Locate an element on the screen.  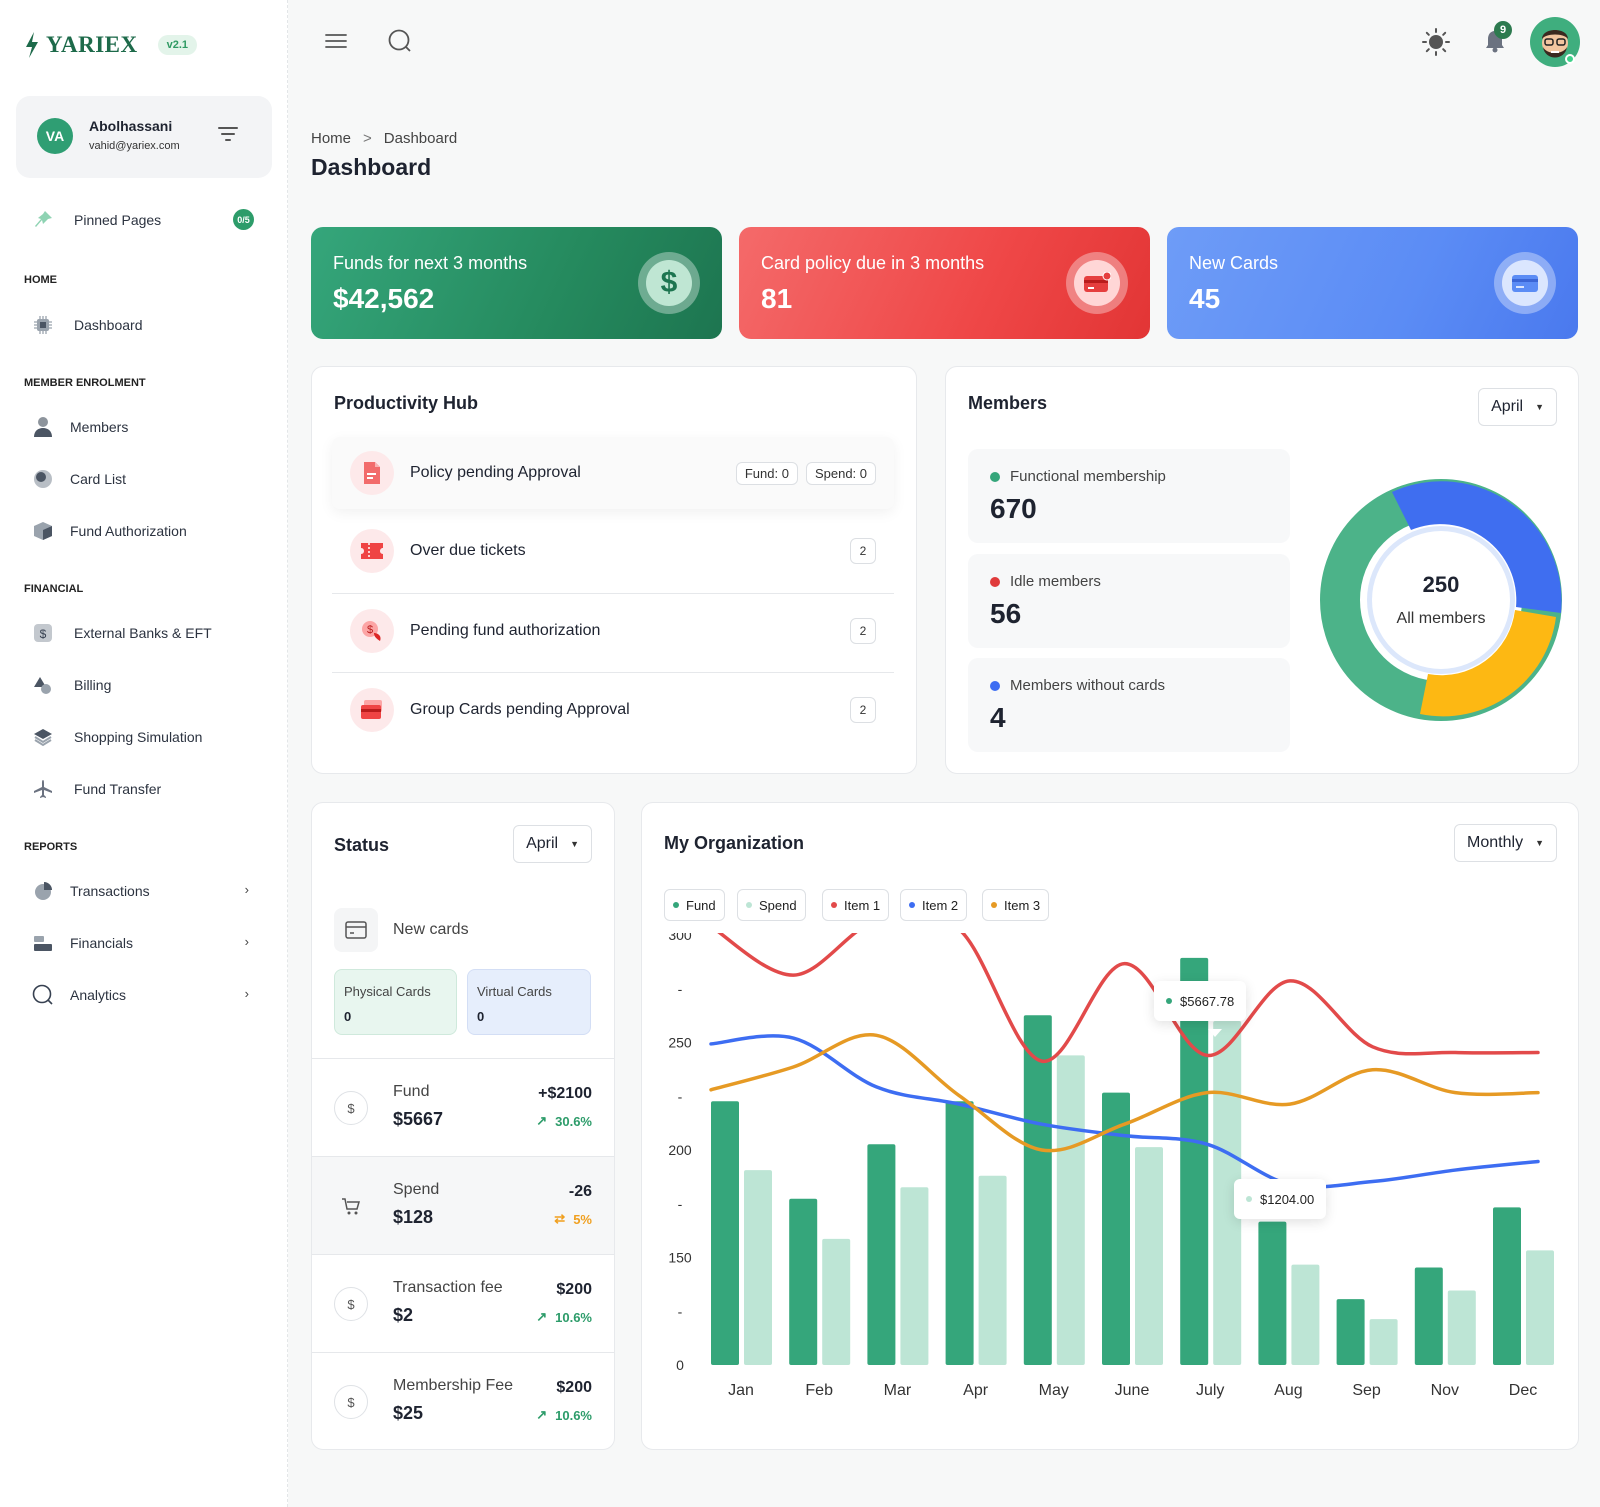
status-row-spend: Spend $128 -26 ⇄ 5% is located at coordinates (463, 1205).